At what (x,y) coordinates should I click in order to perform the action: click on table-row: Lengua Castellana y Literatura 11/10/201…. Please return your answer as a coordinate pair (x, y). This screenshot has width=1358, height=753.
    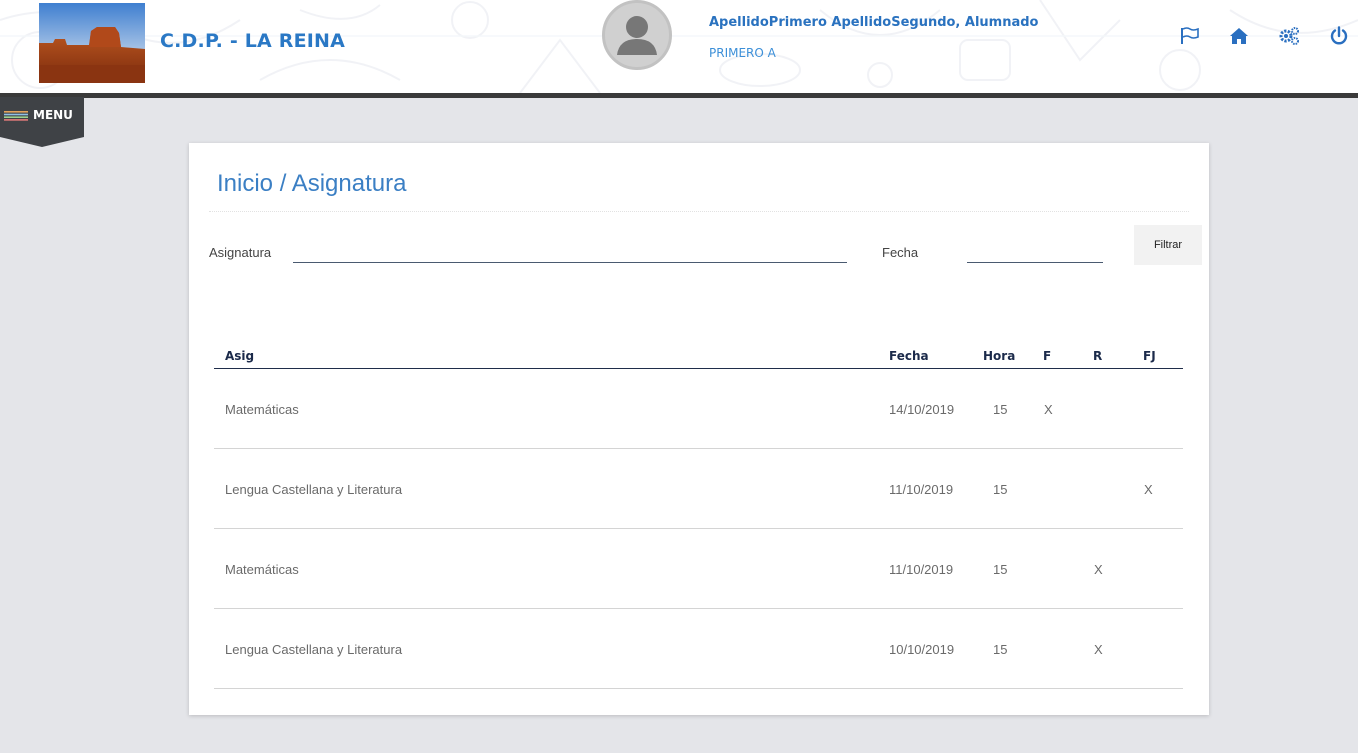
    Looking at the image, I should click on (698, 489).